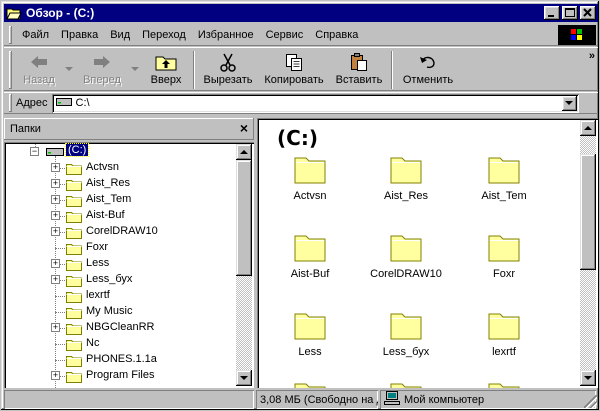 The image size is (600, 411). I want to click on tree-item: + Less, so click(119, 264).